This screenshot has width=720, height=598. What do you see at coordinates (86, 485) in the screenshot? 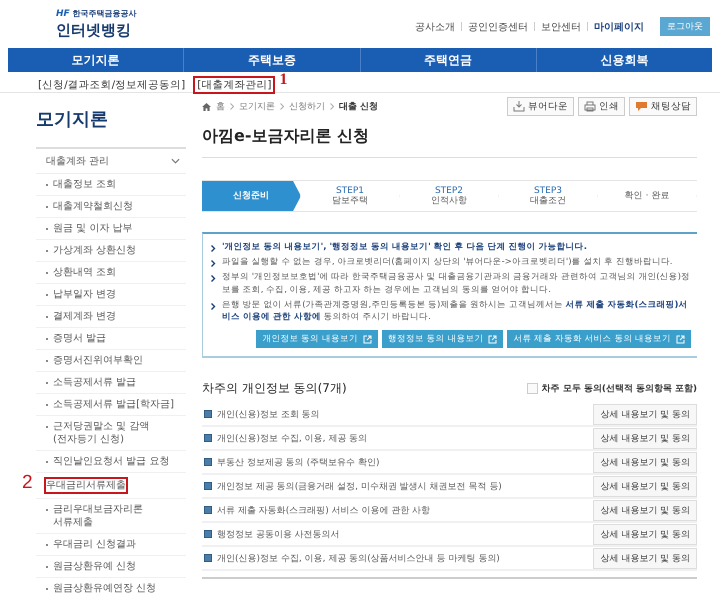
I see `sidebar-item: 우대금리서류제출` at bounding box center [86, 485].